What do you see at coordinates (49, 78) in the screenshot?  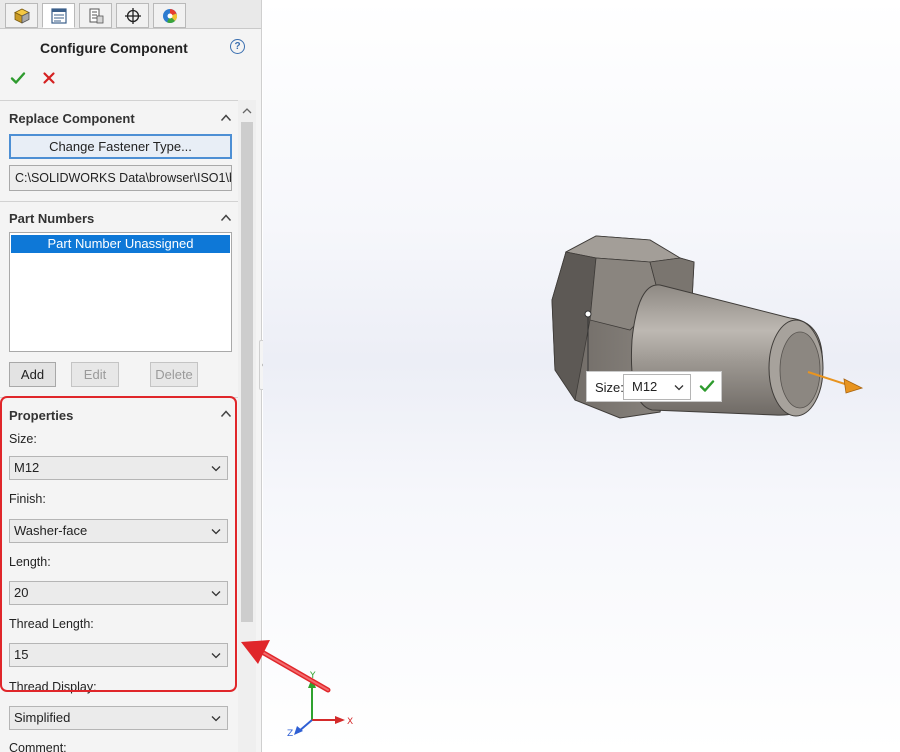 I see `x-icon` at bounding box center [49, 78].